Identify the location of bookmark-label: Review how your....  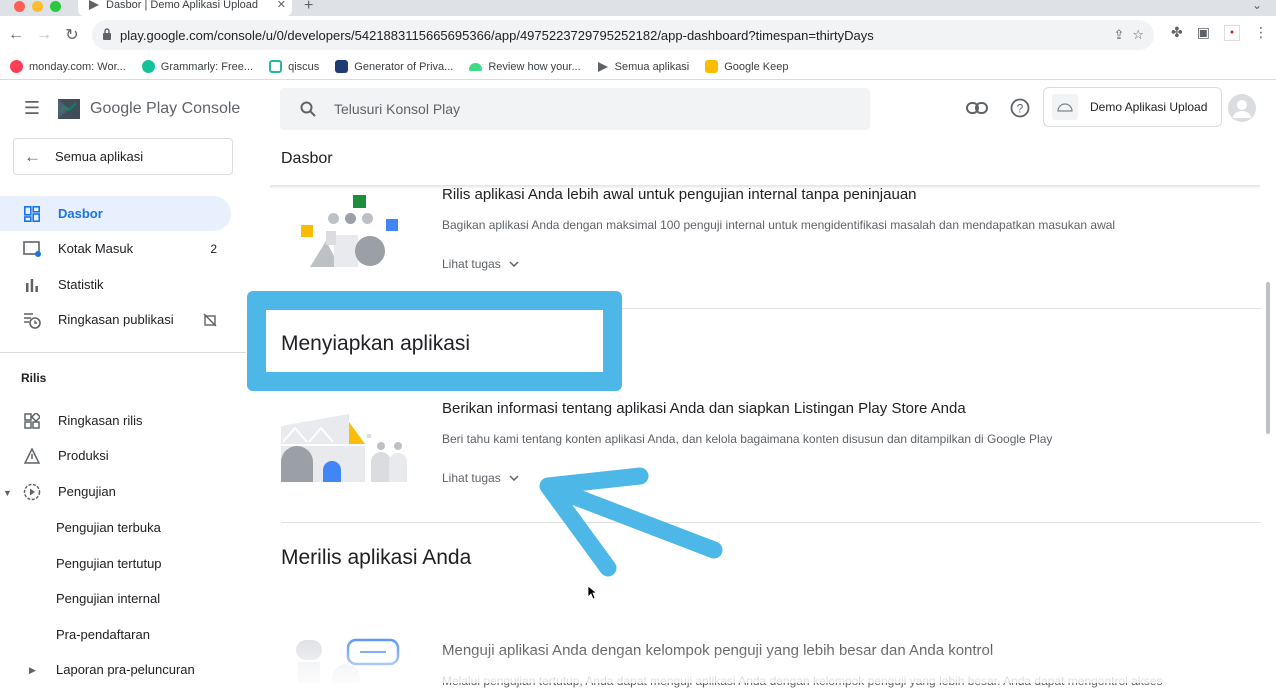
(534, 66).